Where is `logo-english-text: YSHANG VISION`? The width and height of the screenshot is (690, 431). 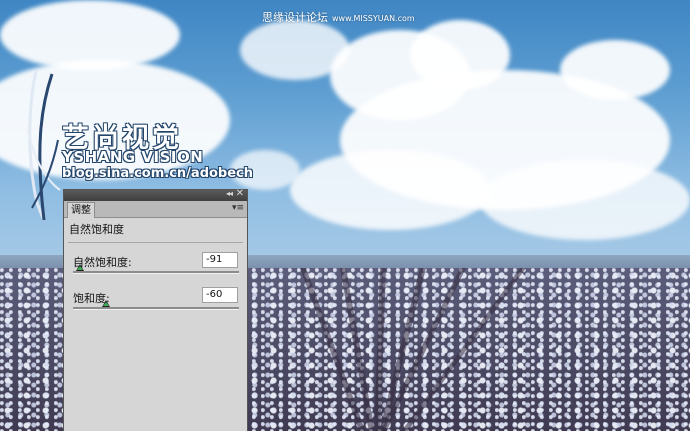
logo-english-text: YSHANG VISION is located at coordinates (133, 157).